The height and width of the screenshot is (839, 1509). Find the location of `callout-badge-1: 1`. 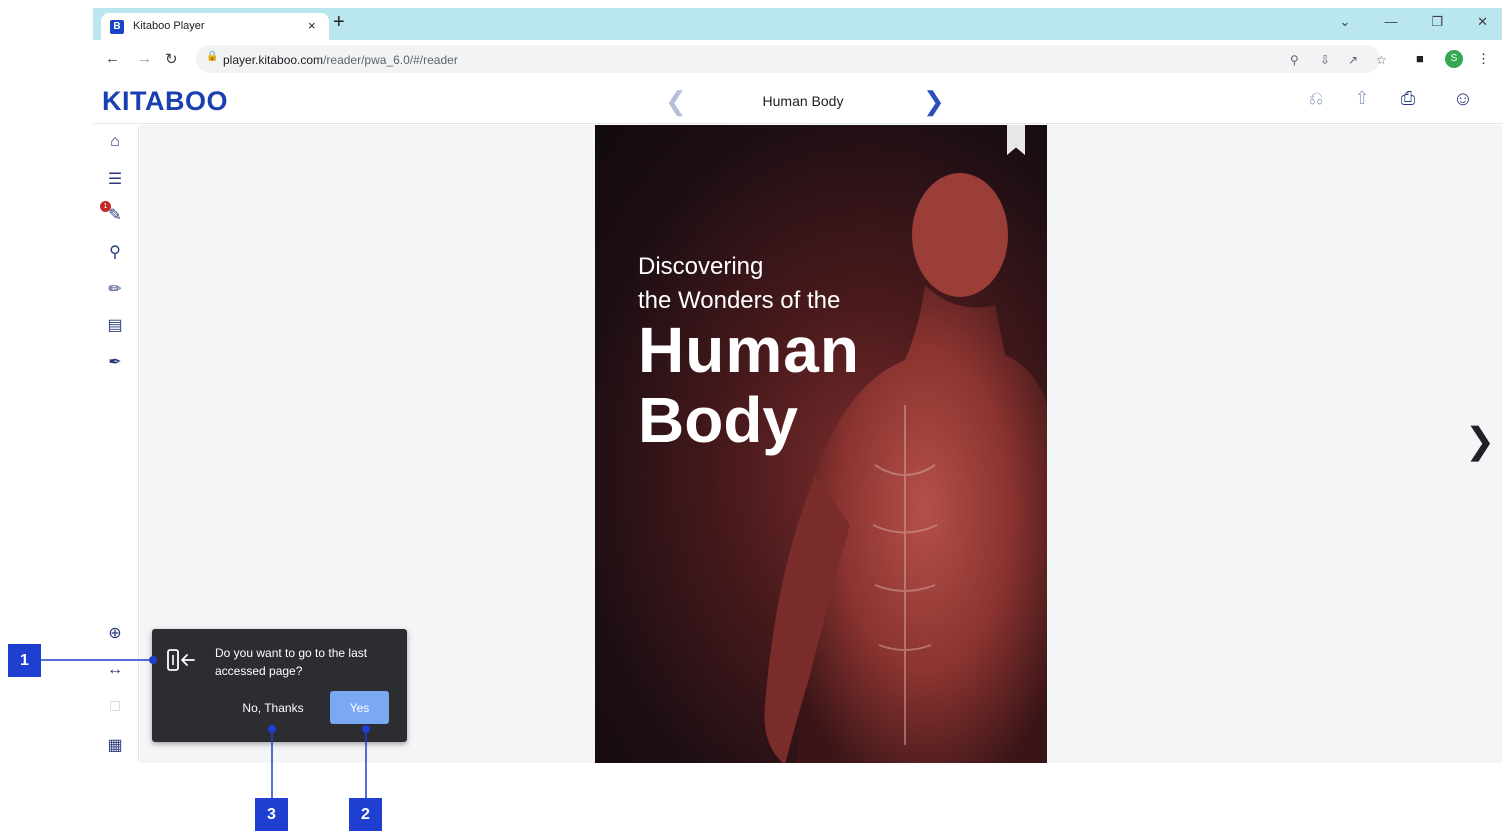

callout-badge-1: 1 is located at coordinates (24, 660).